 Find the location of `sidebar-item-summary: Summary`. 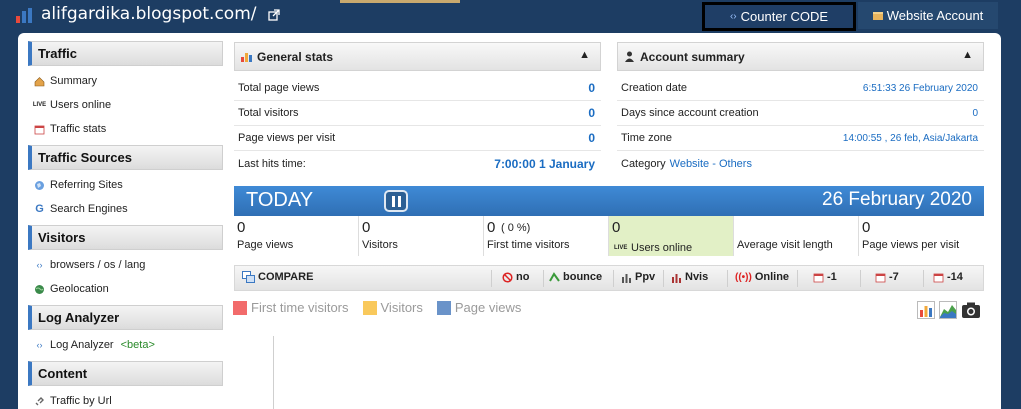

sidebar-item-summary: Summary is located at coordinates (125, 81).